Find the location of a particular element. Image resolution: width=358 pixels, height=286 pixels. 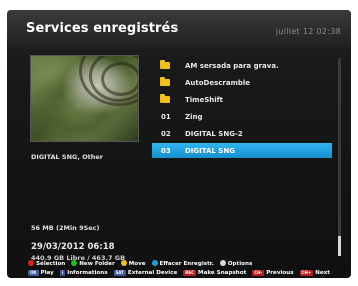

list-item: 01 Zing is located at coordinates (242, 116).